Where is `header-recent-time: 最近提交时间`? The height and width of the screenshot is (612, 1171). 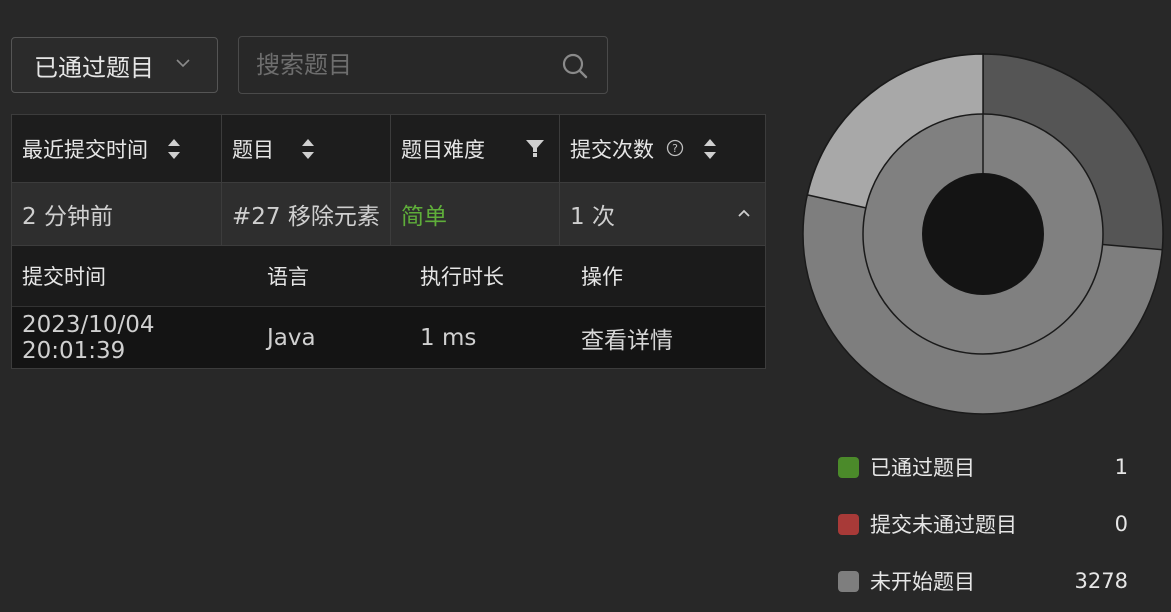
header-recent-time: 最近提交时间 is located at coordinates (117, 148).